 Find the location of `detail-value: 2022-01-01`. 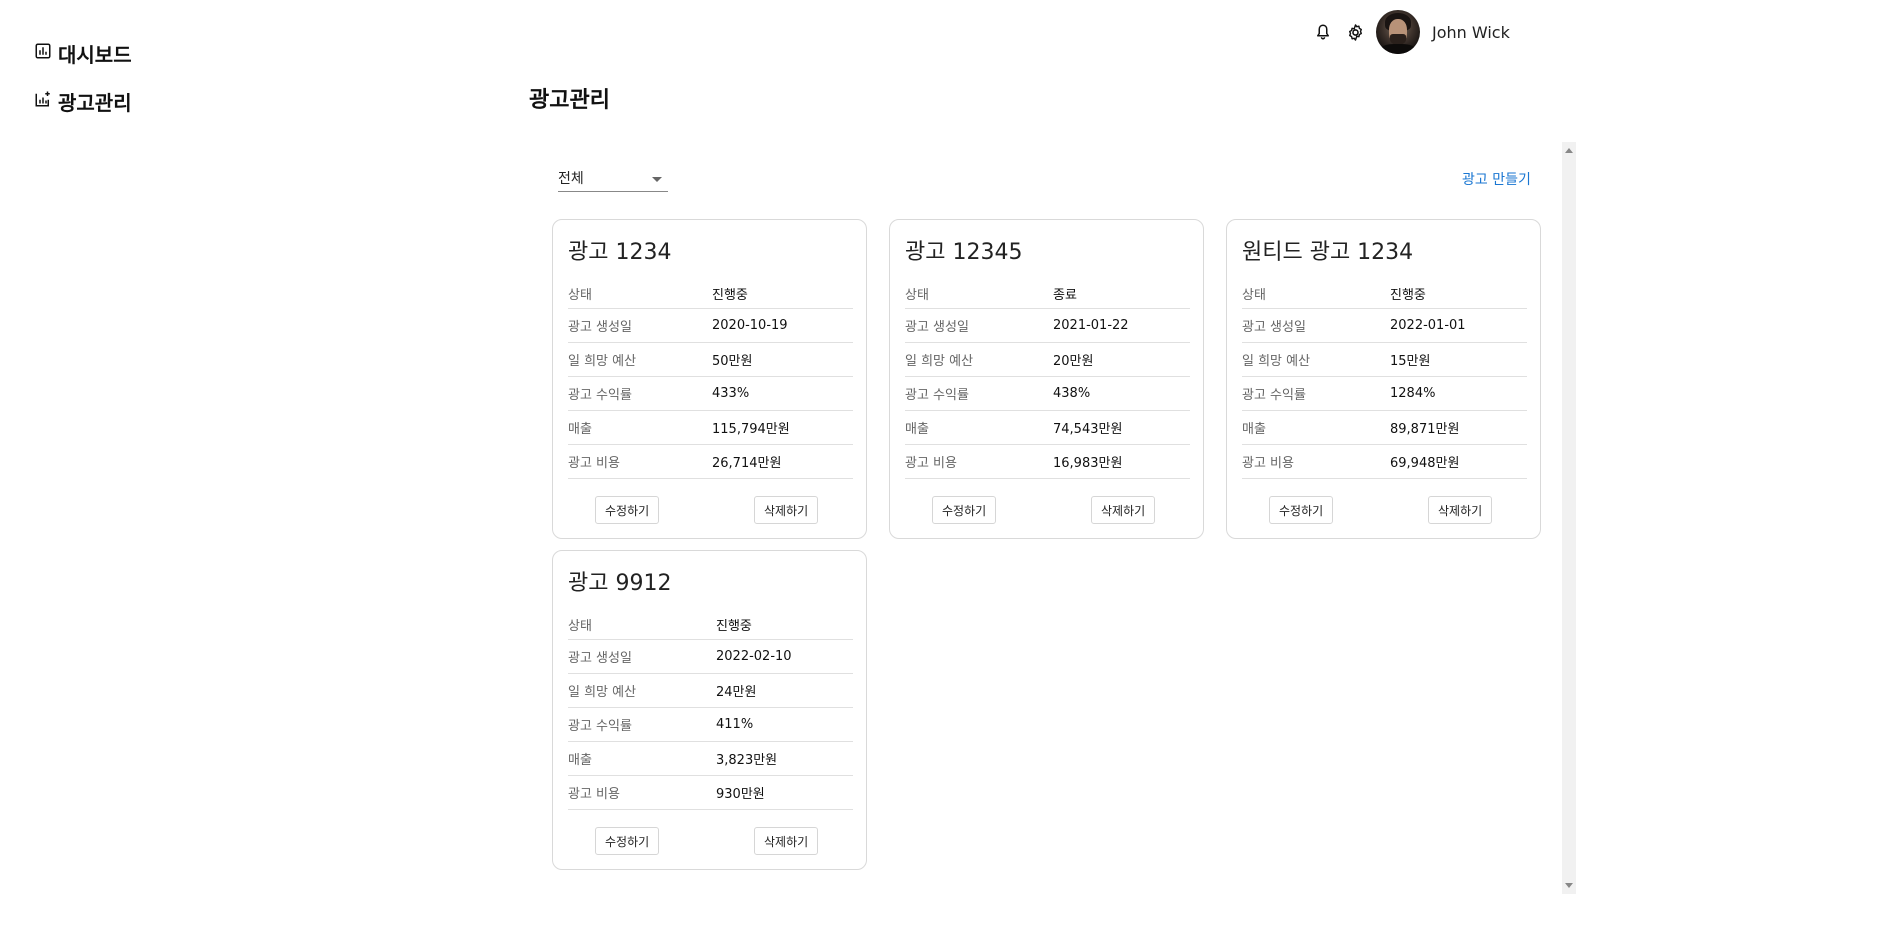

detail-value: 2022-01-01 is located at coordinates (1428, 325).